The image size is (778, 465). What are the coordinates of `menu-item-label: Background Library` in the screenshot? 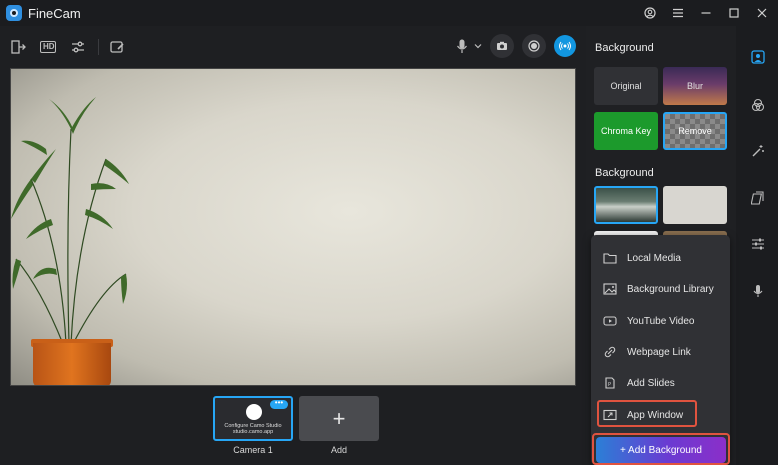 It's located at (670, 289).